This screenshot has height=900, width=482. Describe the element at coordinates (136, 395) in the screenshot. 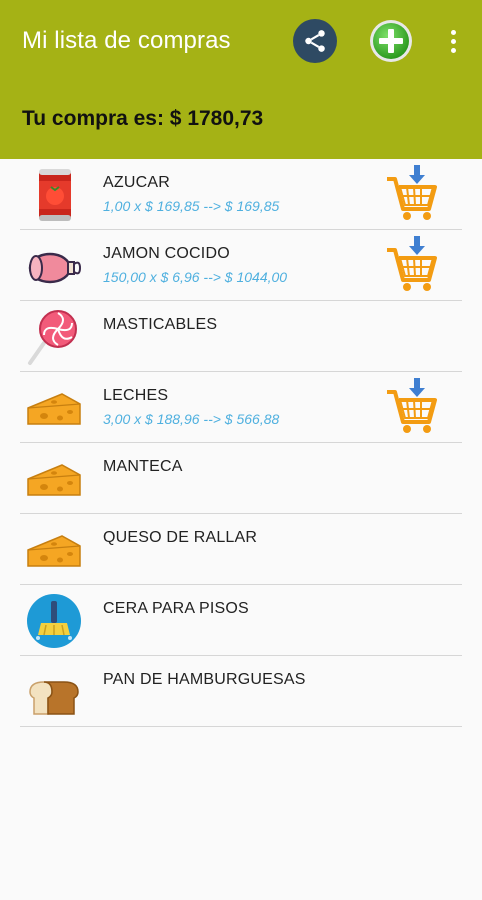

I see `item-name: LECHES` at that location.